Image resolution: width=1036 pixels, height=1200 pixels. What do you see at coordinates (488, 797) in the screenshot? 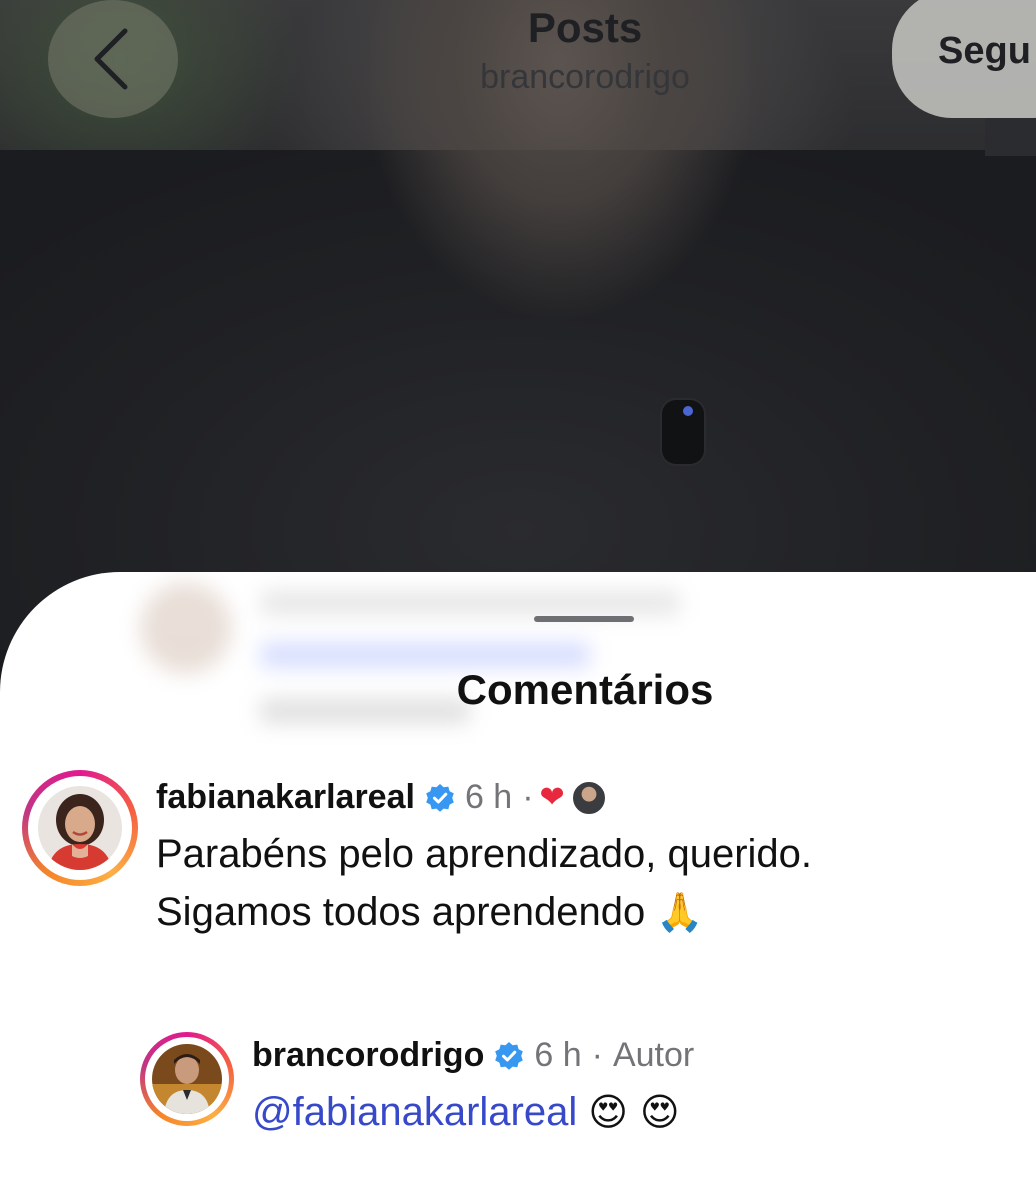
I see `comment-time: 6 h` at bounding box center [488, 797].